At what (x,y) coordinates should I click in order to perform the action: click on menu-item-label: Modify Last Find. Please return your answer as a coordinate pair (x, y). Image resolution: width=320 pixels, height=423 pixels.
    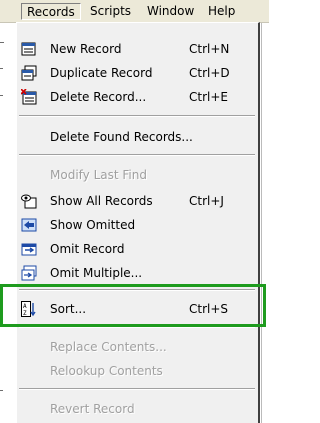
    Looking at the image, I should click on (98, 175).